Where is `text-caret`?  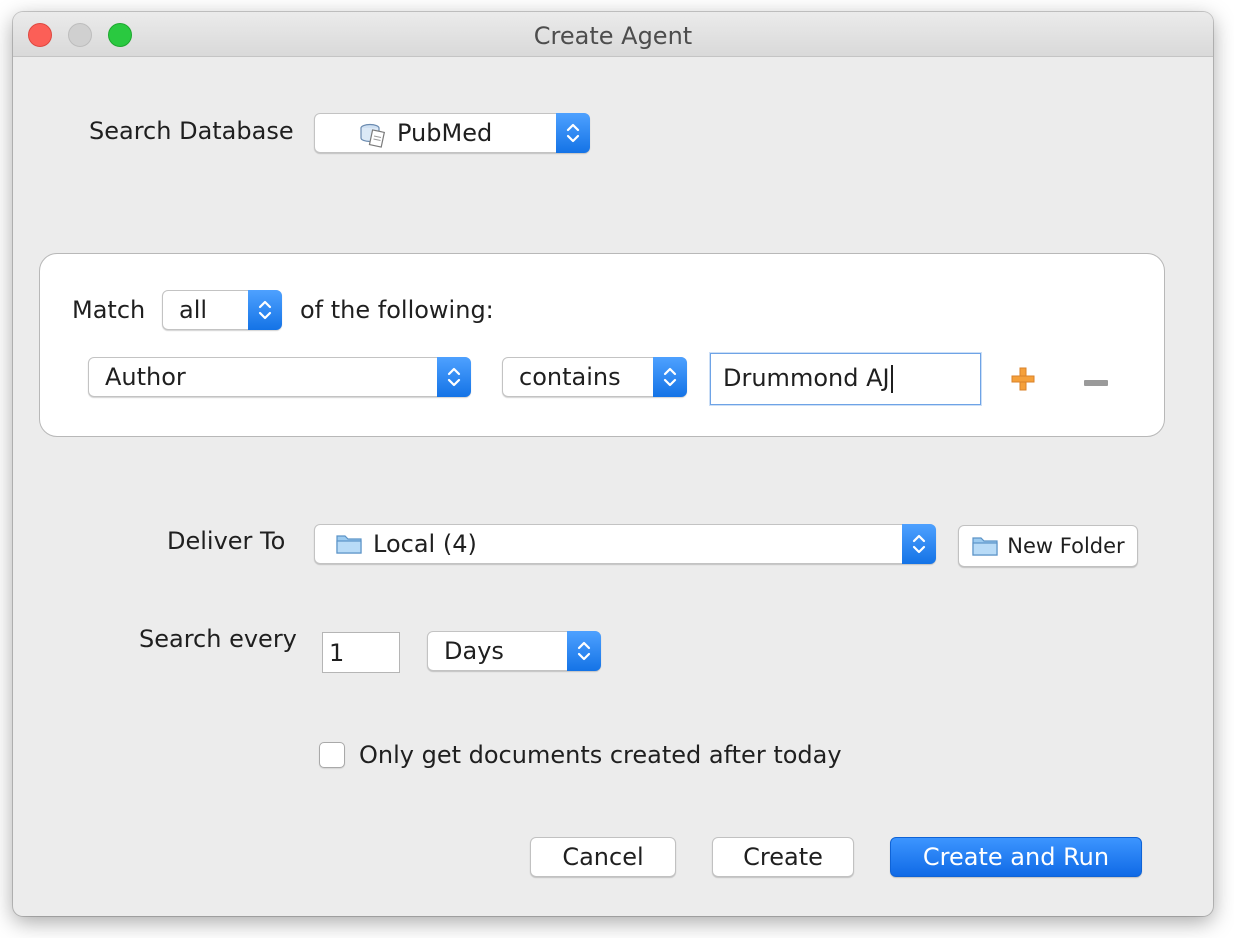
text-caret is located at coordinates (891, 379).